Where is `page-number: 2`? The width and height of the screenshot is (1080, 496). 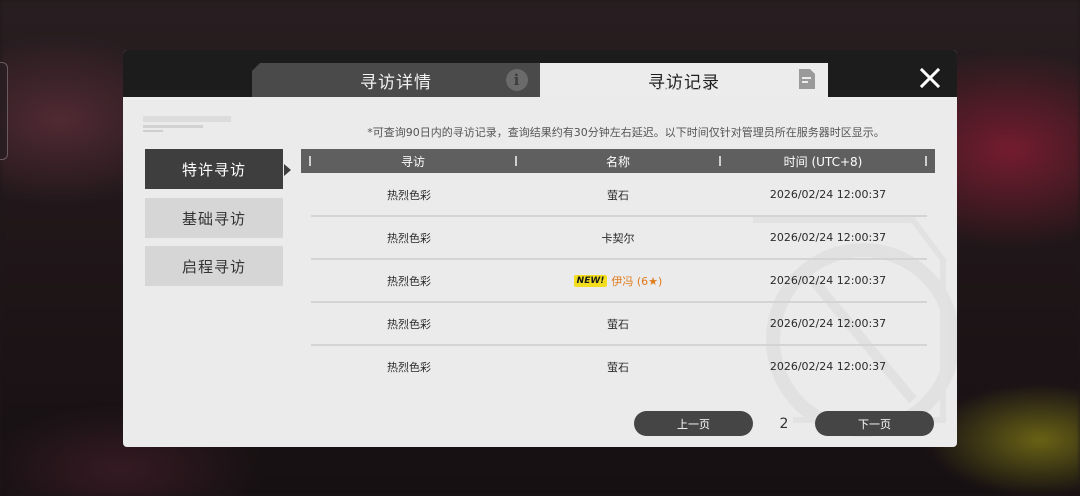
page-number: 2 is located at coordinates (784, 423).